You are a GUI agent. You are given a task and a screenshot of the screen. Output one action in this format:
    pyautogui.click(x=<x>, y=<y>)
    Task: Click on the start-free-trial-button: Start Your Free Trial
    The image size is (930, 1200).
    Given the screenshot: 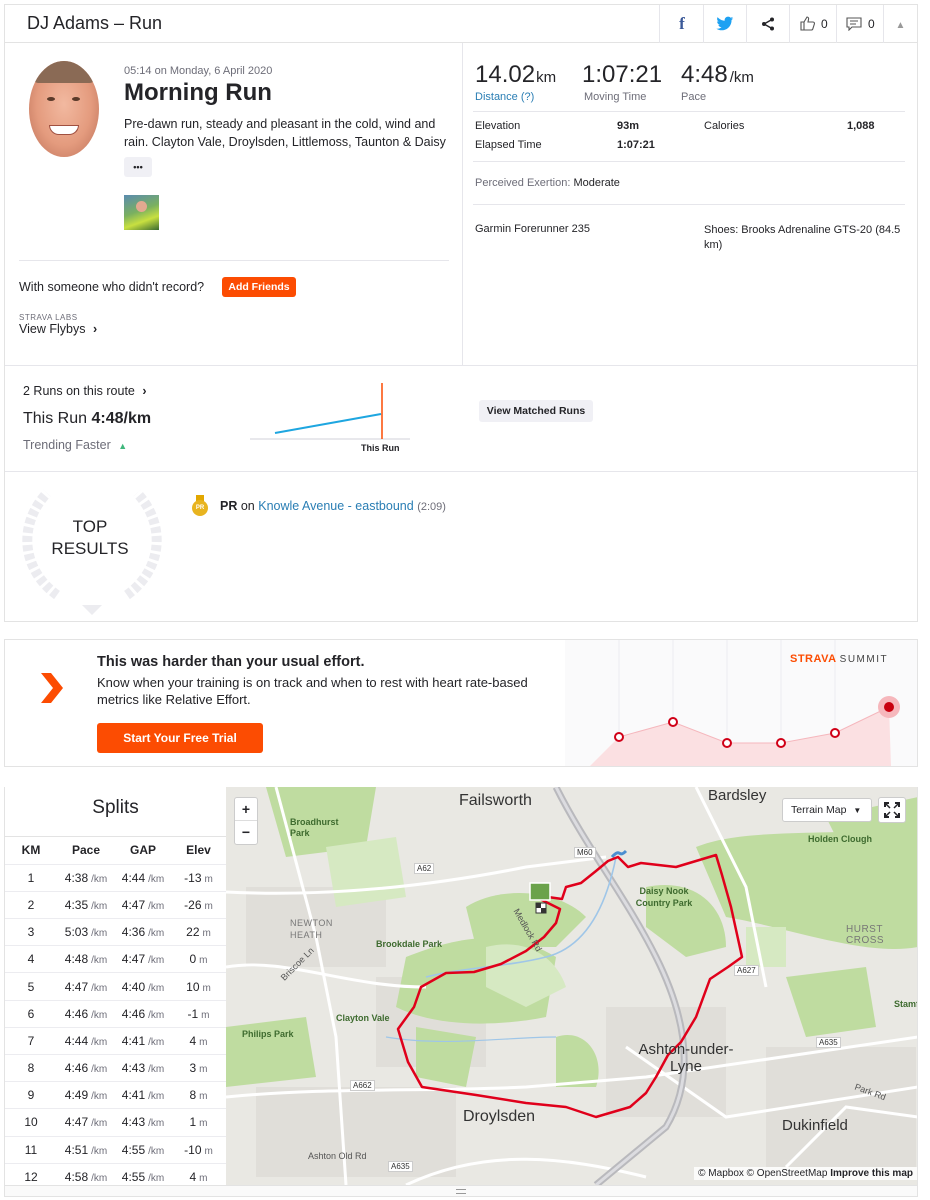 What is the action you would take?
    pyautogui.click(x=180, y=738)
    